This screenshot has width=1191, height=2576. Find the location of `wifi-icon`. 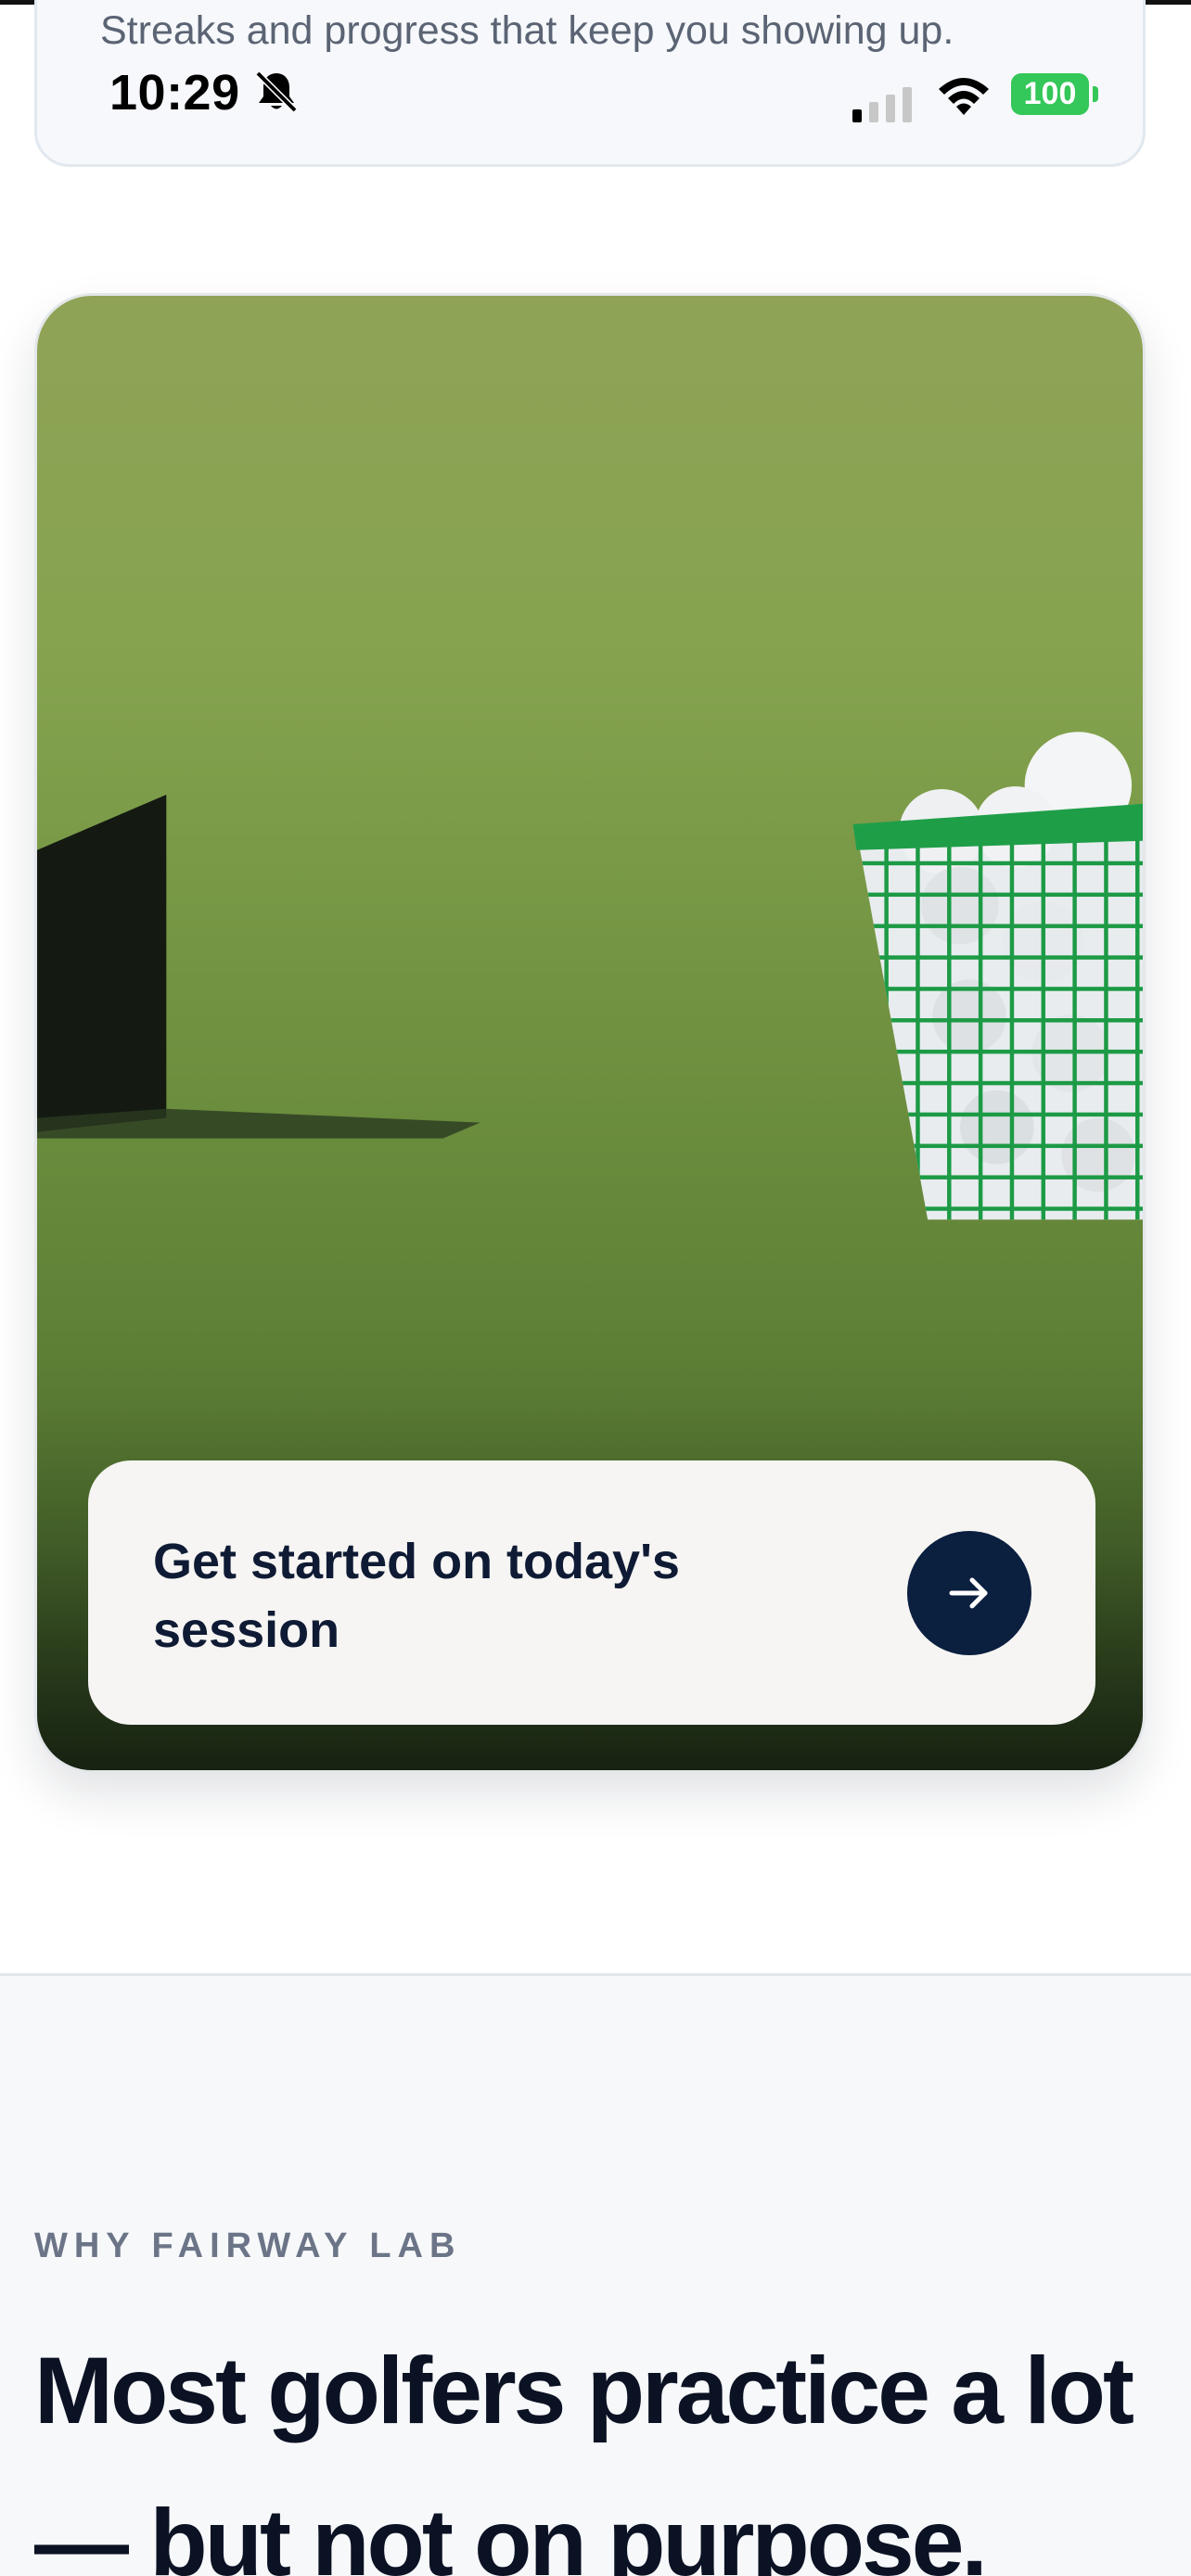

wifi-icon is located at coordinates (964, 97).